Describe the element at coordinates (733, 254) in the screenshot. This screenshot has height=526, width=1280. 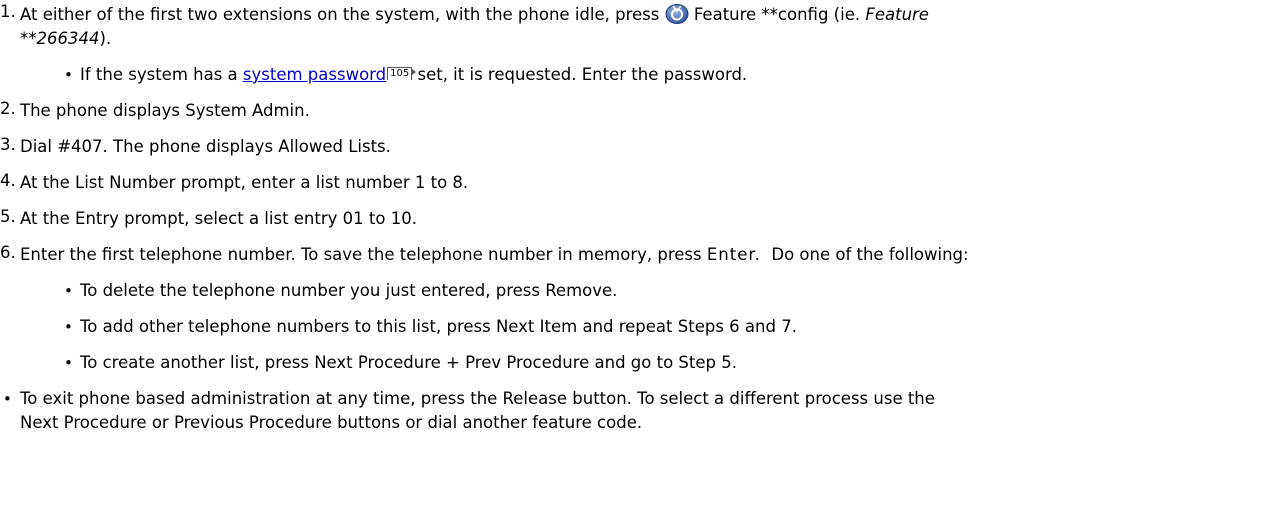
I see `enter-key-label: Enter.` at that location.